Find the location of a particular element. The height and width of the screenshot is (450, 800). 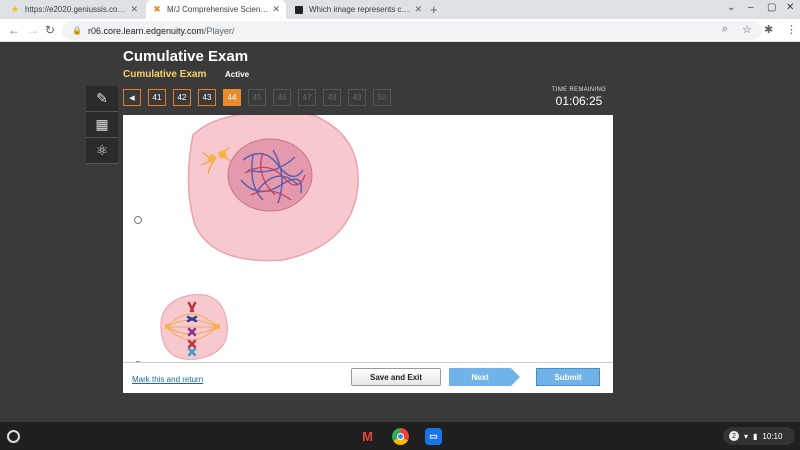

next-button: Next is located at coordinates (484, 377).